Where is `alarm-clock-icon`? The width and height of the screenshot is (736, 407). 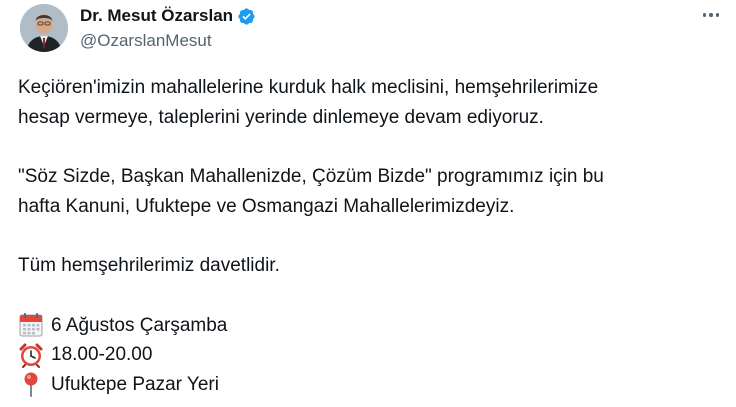 alarm-clock-icon is located at coordinates (31, 355).